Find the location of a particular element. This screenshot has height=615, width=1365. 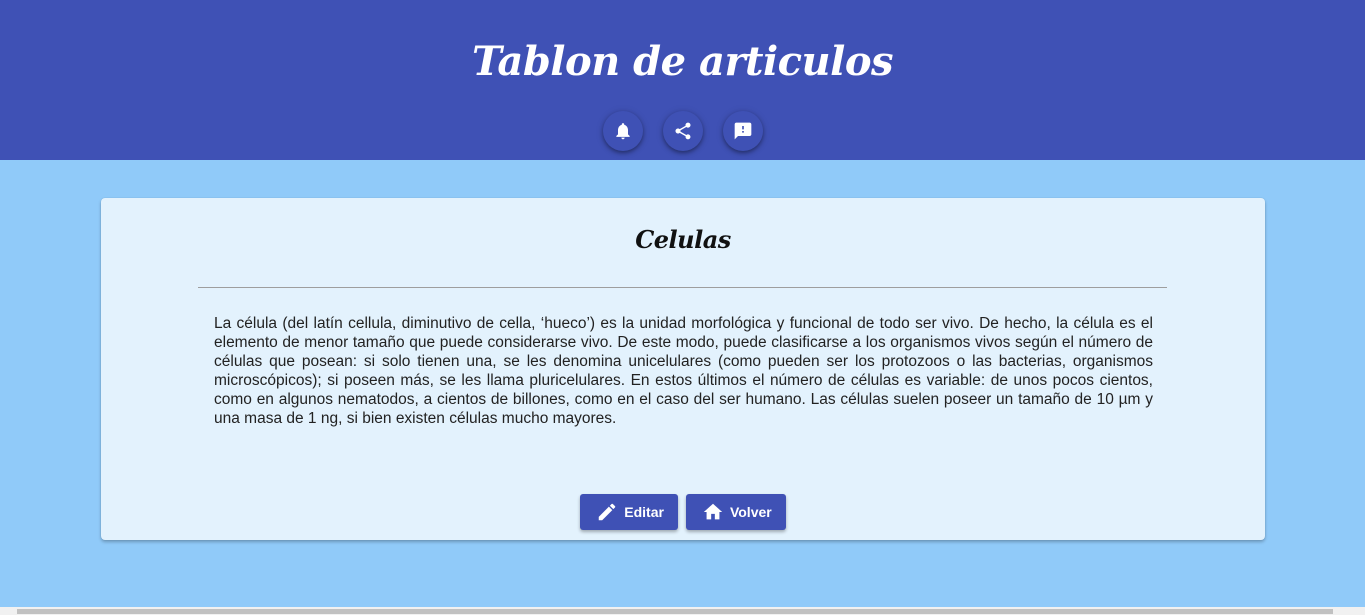

bell-icon is located at coordinates (622, 131).